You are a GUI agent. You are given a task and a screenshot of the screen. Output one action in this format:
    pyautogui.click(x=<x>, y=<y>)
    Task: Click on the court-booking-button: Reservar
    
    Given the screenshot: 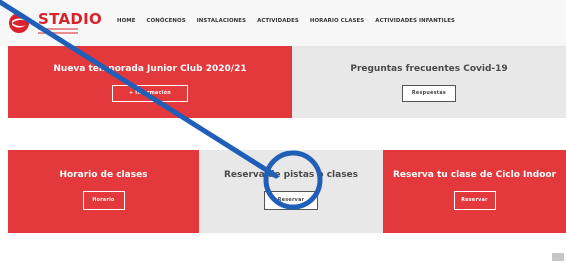 What is the action you would take?
    pyautogui.click(x=291, y=200)
    